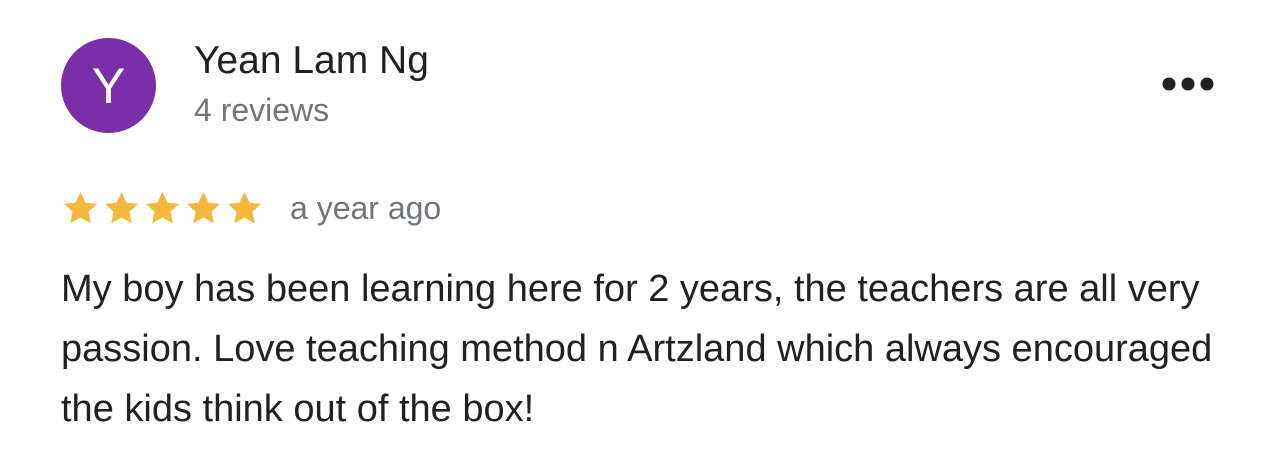 The image size is (1284, 471). I want to click on more-horizontal-icon, so click(1188, 84).